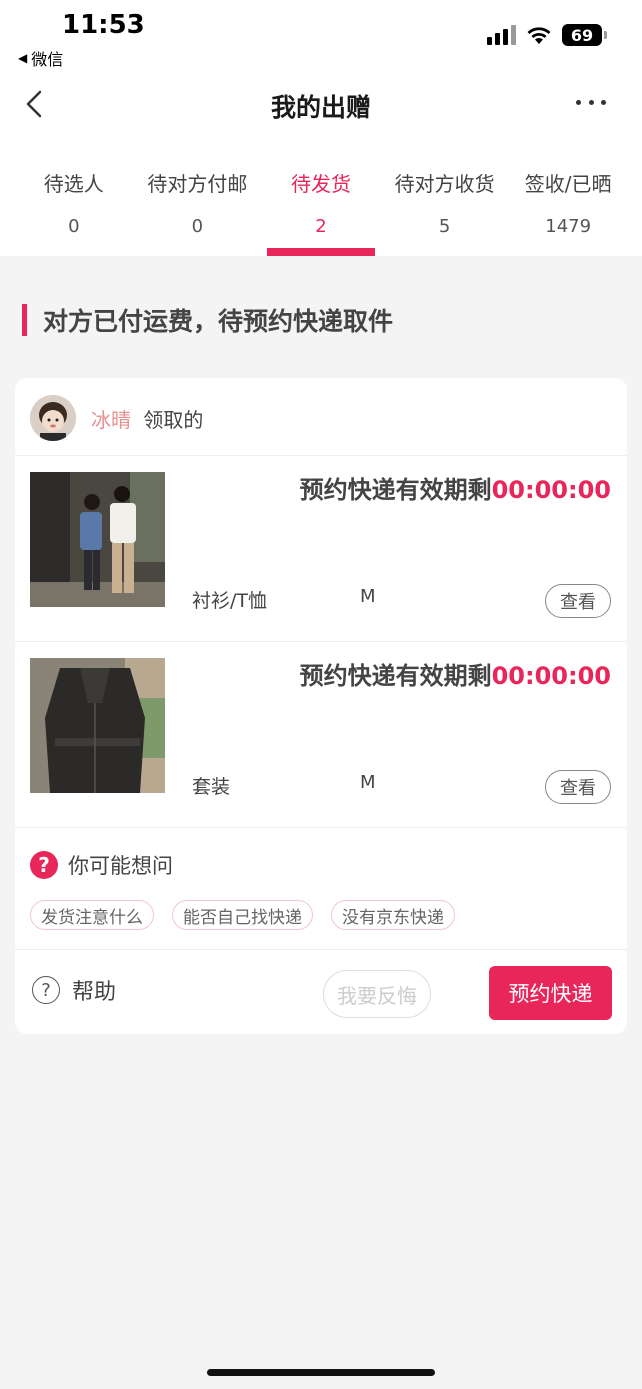 This screenshot has height=1389, width=642. What do you see at coordinates (444, 184) in the screenshot?
I see `tab-label: 待对方收货` at bounding box center [444, 184].